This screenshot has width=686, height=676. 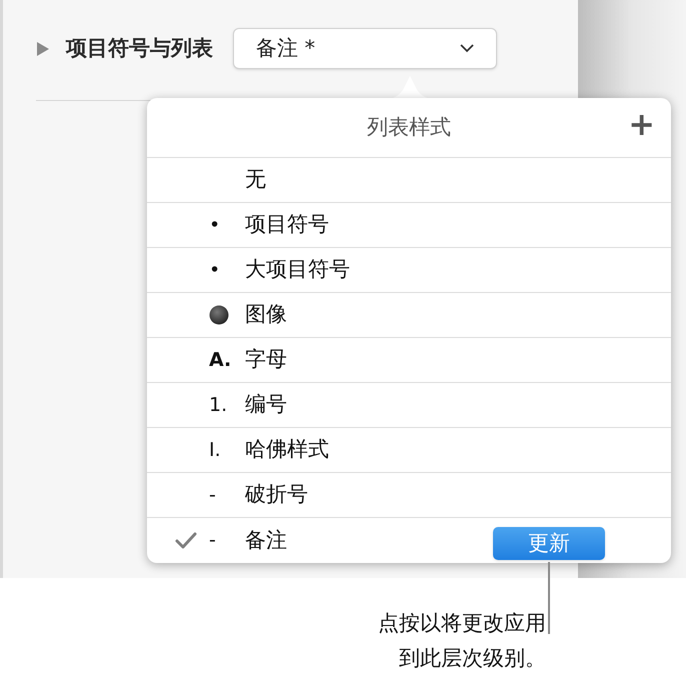 What do you see at coordinates (266, 540) in the screenshot?
I see `list-style-label: 备注` at bounding box center [266, 540].